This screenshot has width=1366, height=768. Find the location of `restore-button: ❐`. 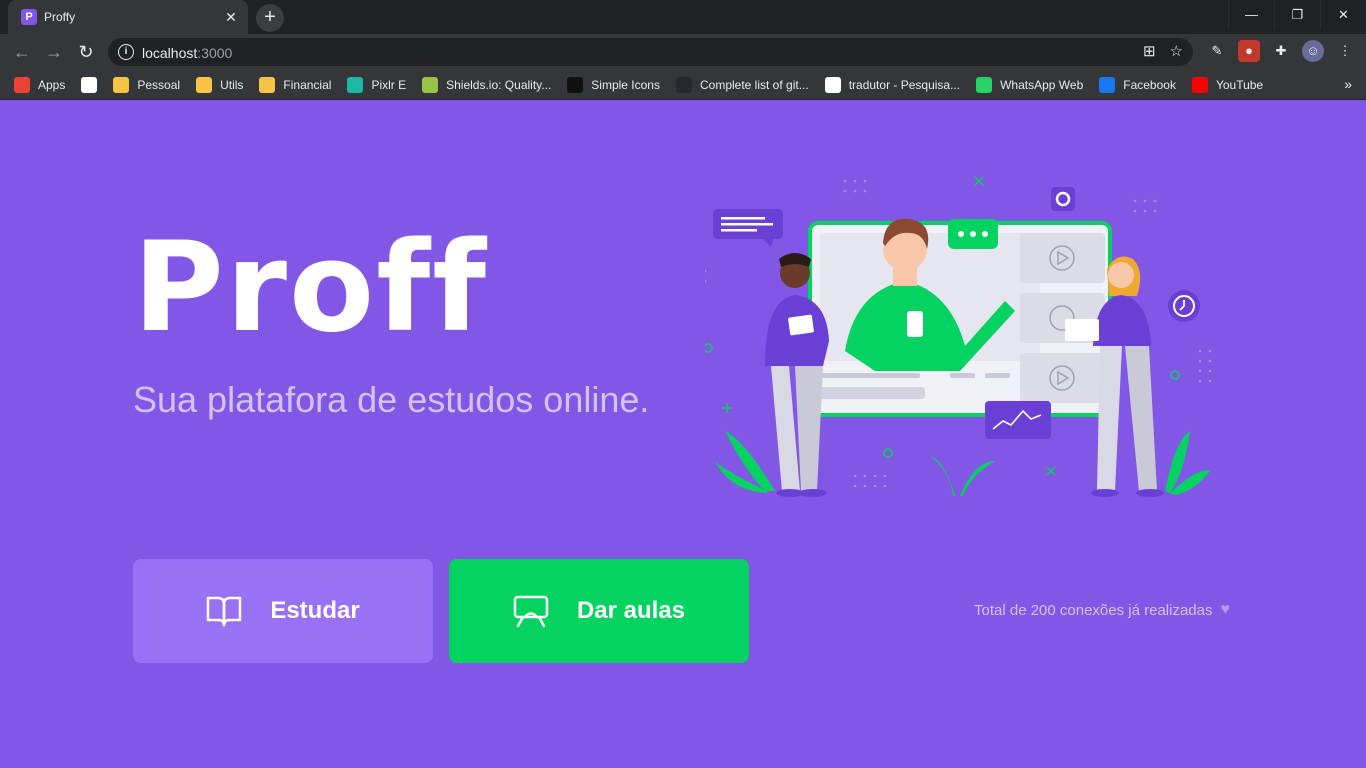

restore-button: ❐ is located at coordinates (1297, 15).